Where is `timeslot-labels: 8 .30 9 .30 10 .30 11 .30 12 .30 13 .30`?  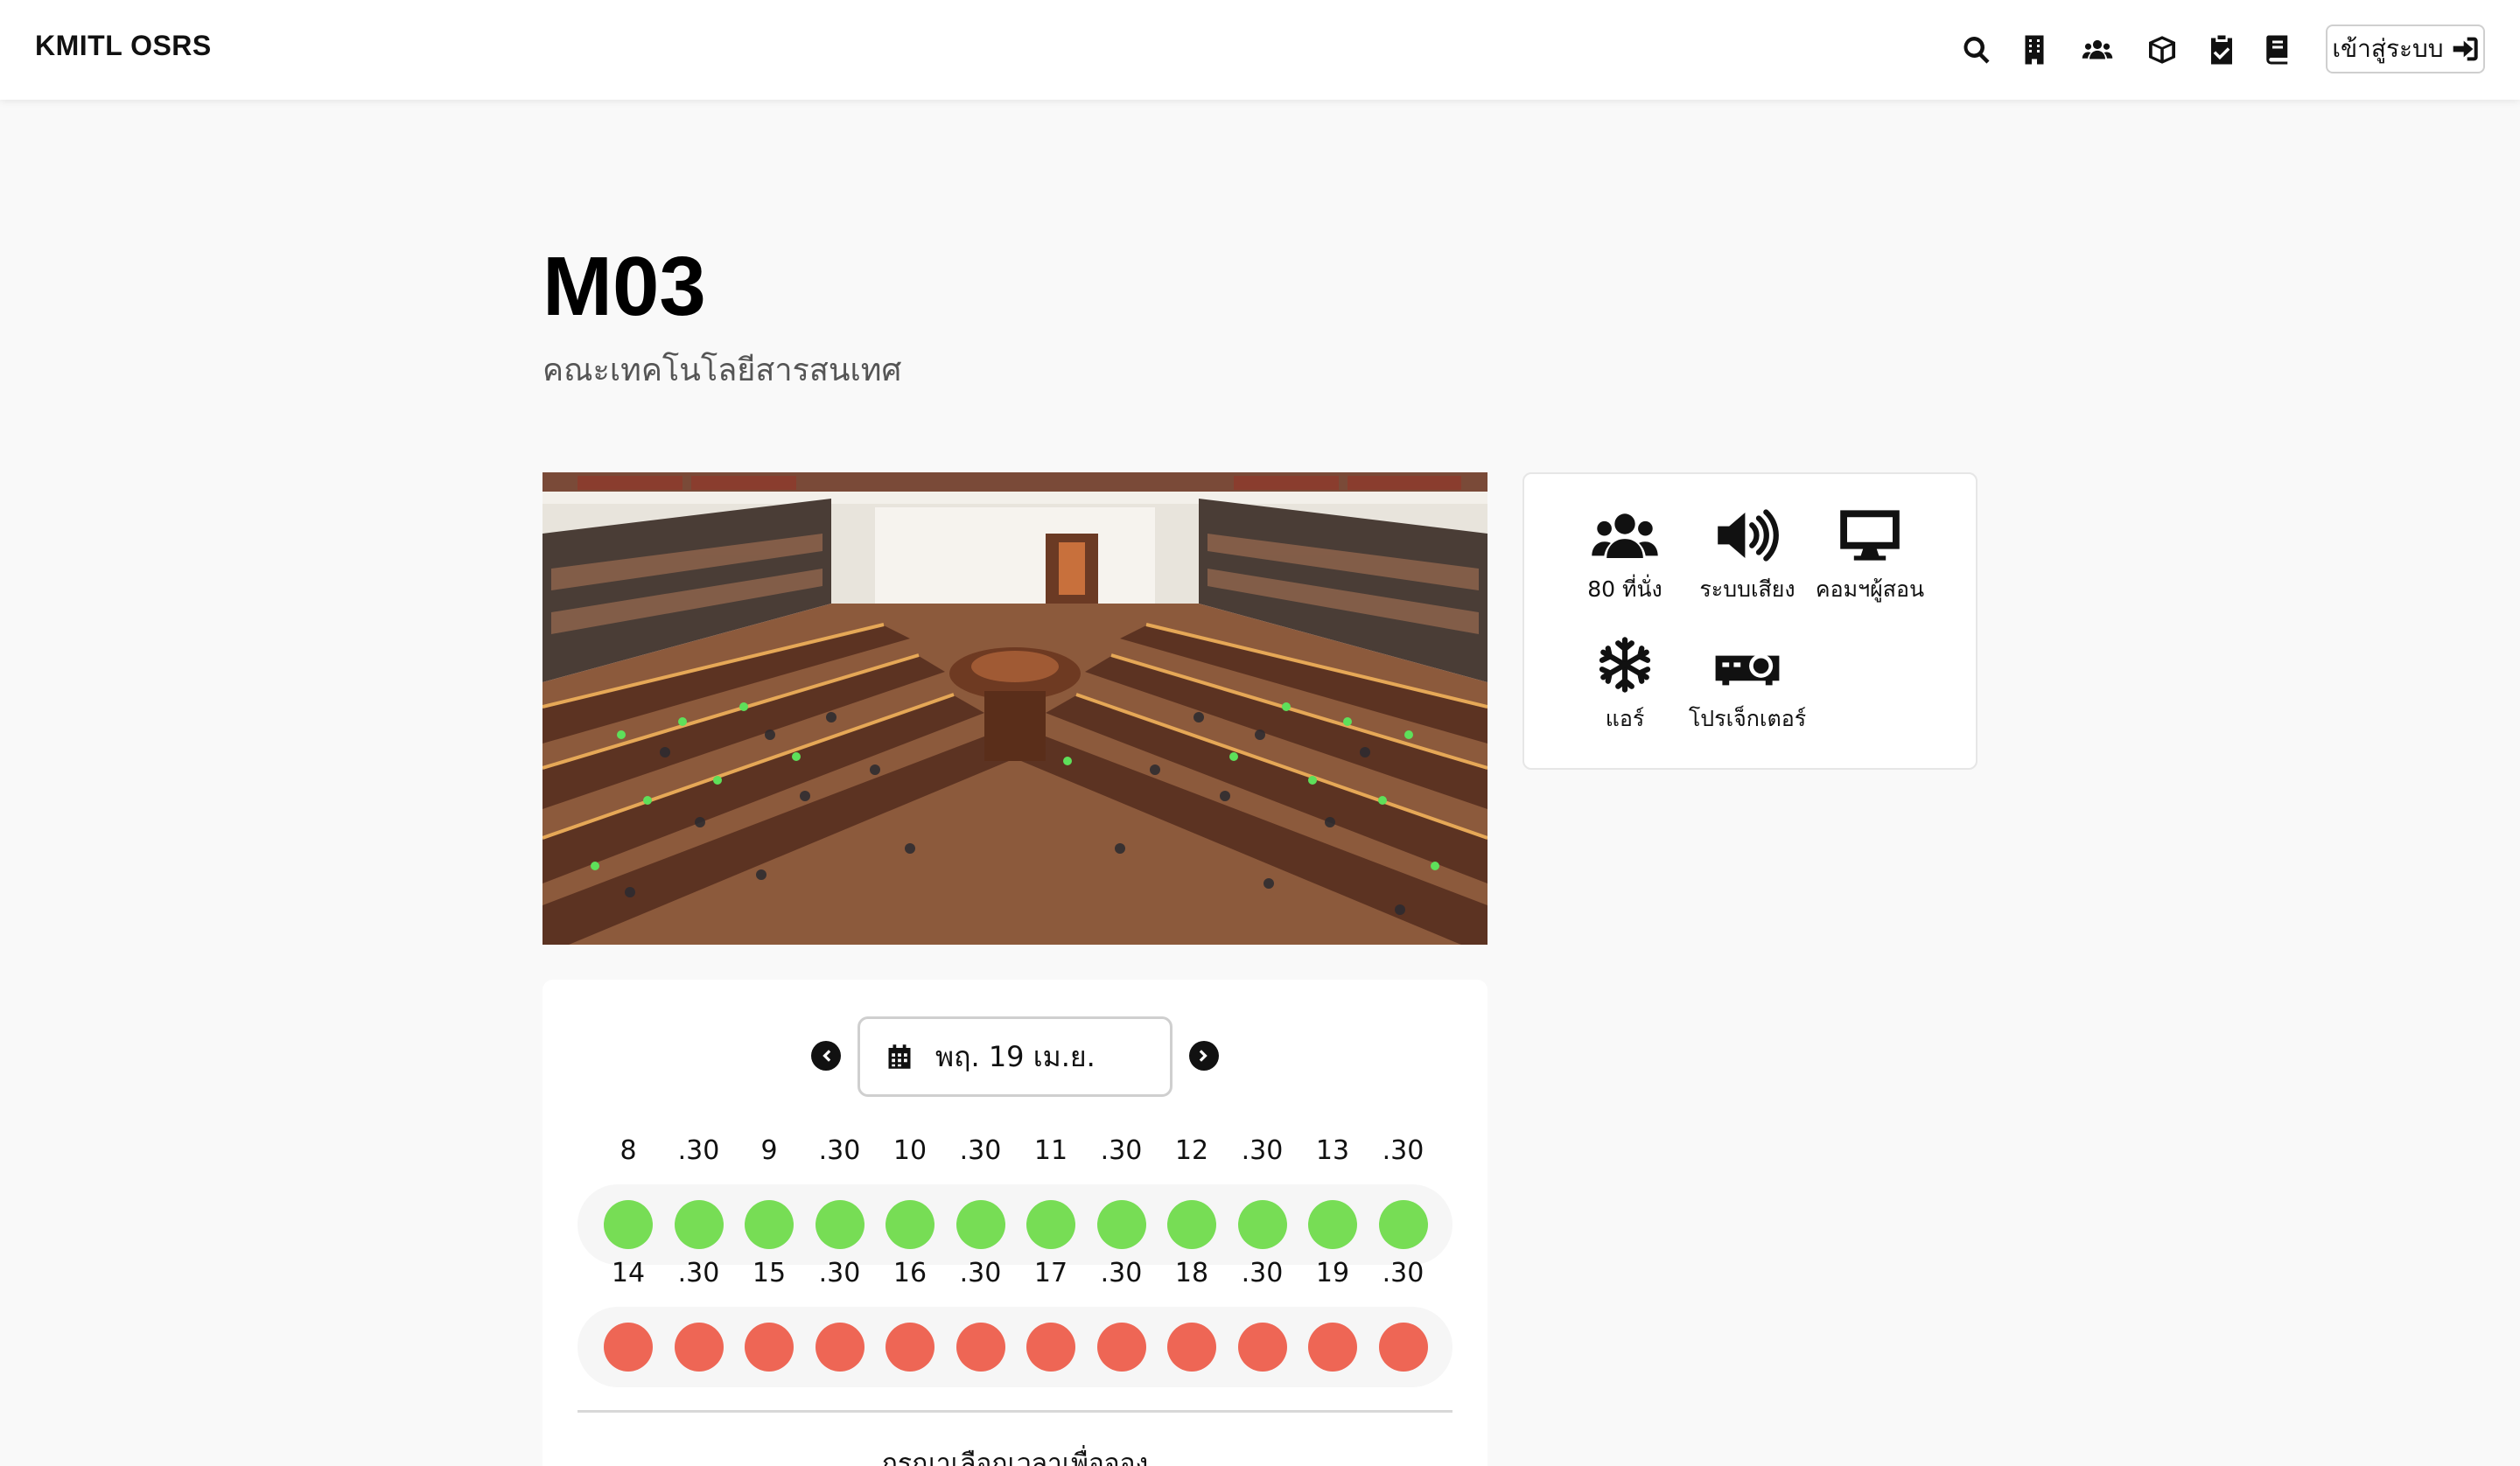
timeslot-labels: 8 .30 9 .30 10 .30 11 .30 12 .30 13 .30 is located at coordinates (1015, 1157).